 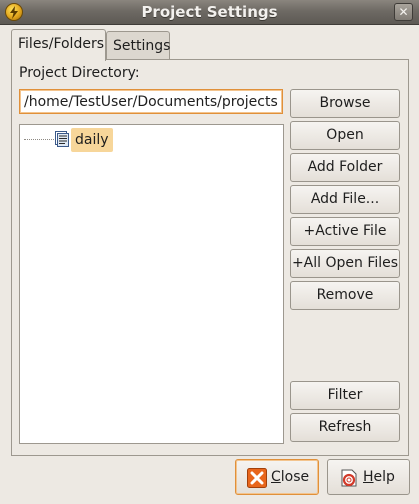 I want to click on open-button: Open, so click(x=345, y=135).